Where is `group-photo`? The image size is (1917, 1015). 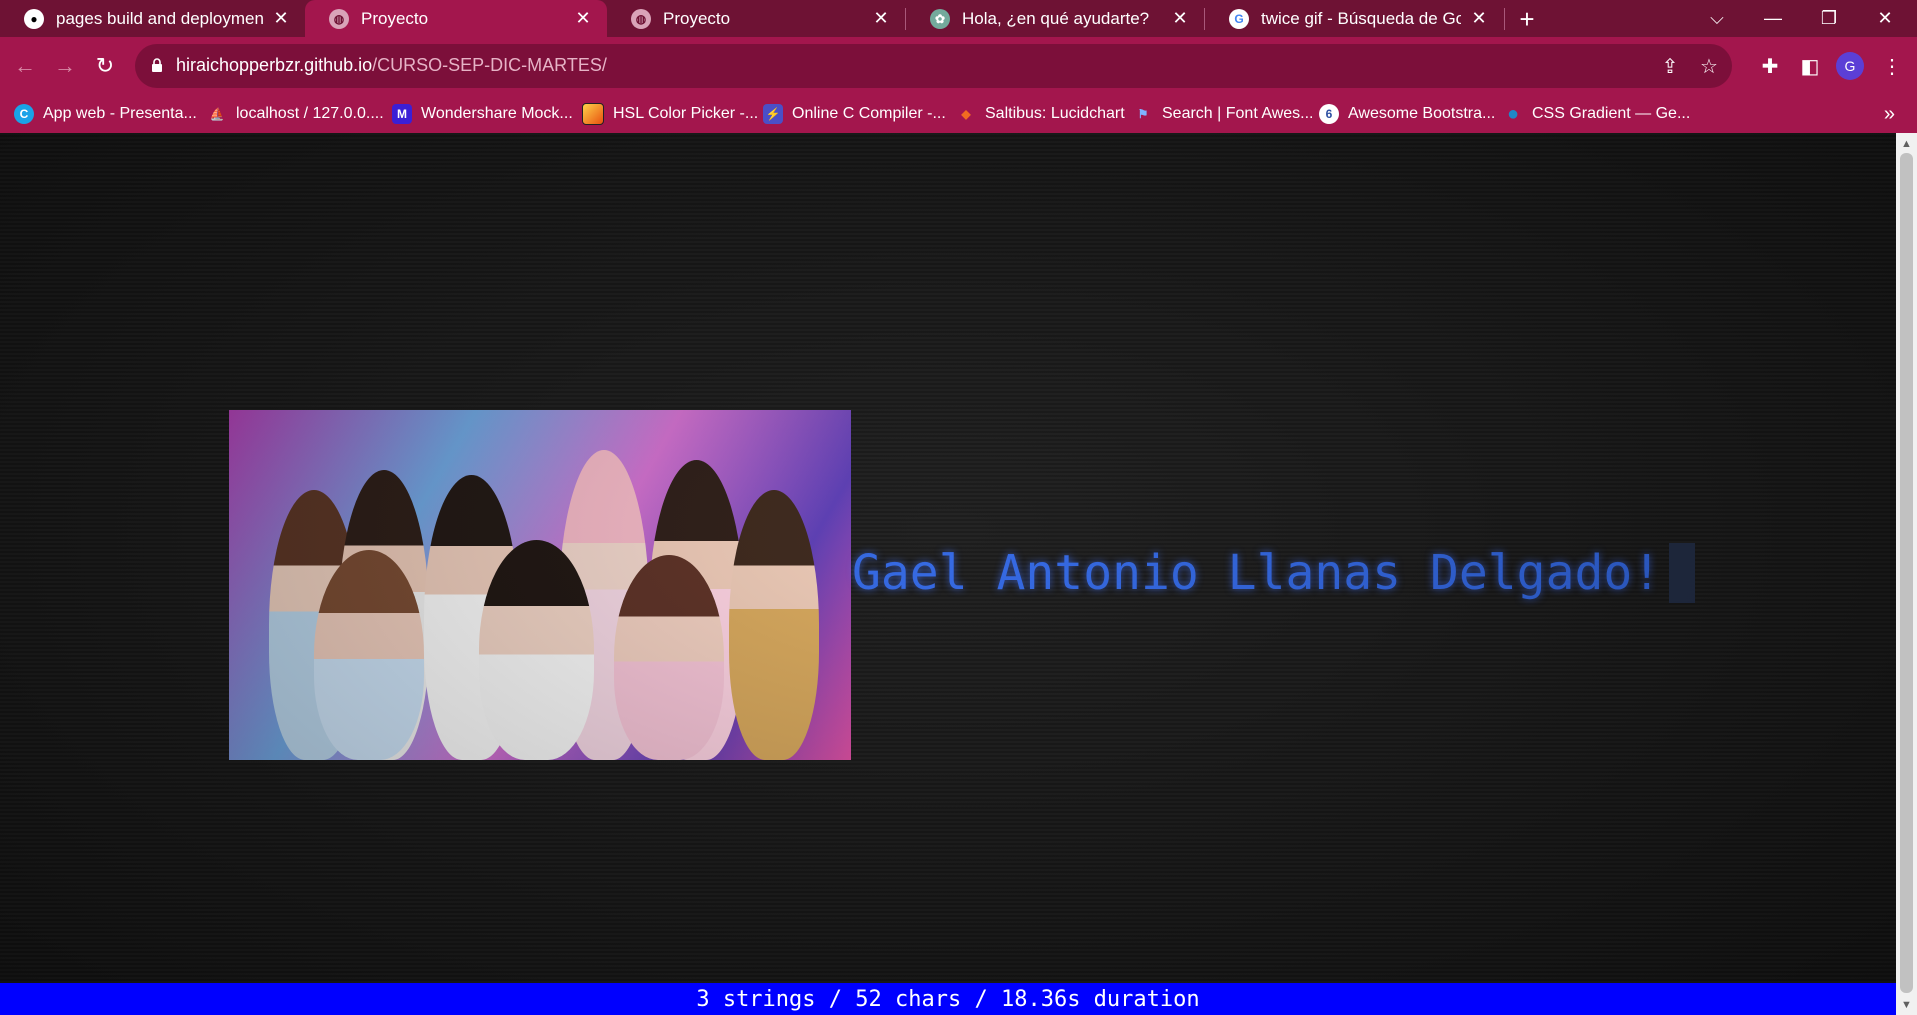 group-photo is located at coordinates (540, 585).